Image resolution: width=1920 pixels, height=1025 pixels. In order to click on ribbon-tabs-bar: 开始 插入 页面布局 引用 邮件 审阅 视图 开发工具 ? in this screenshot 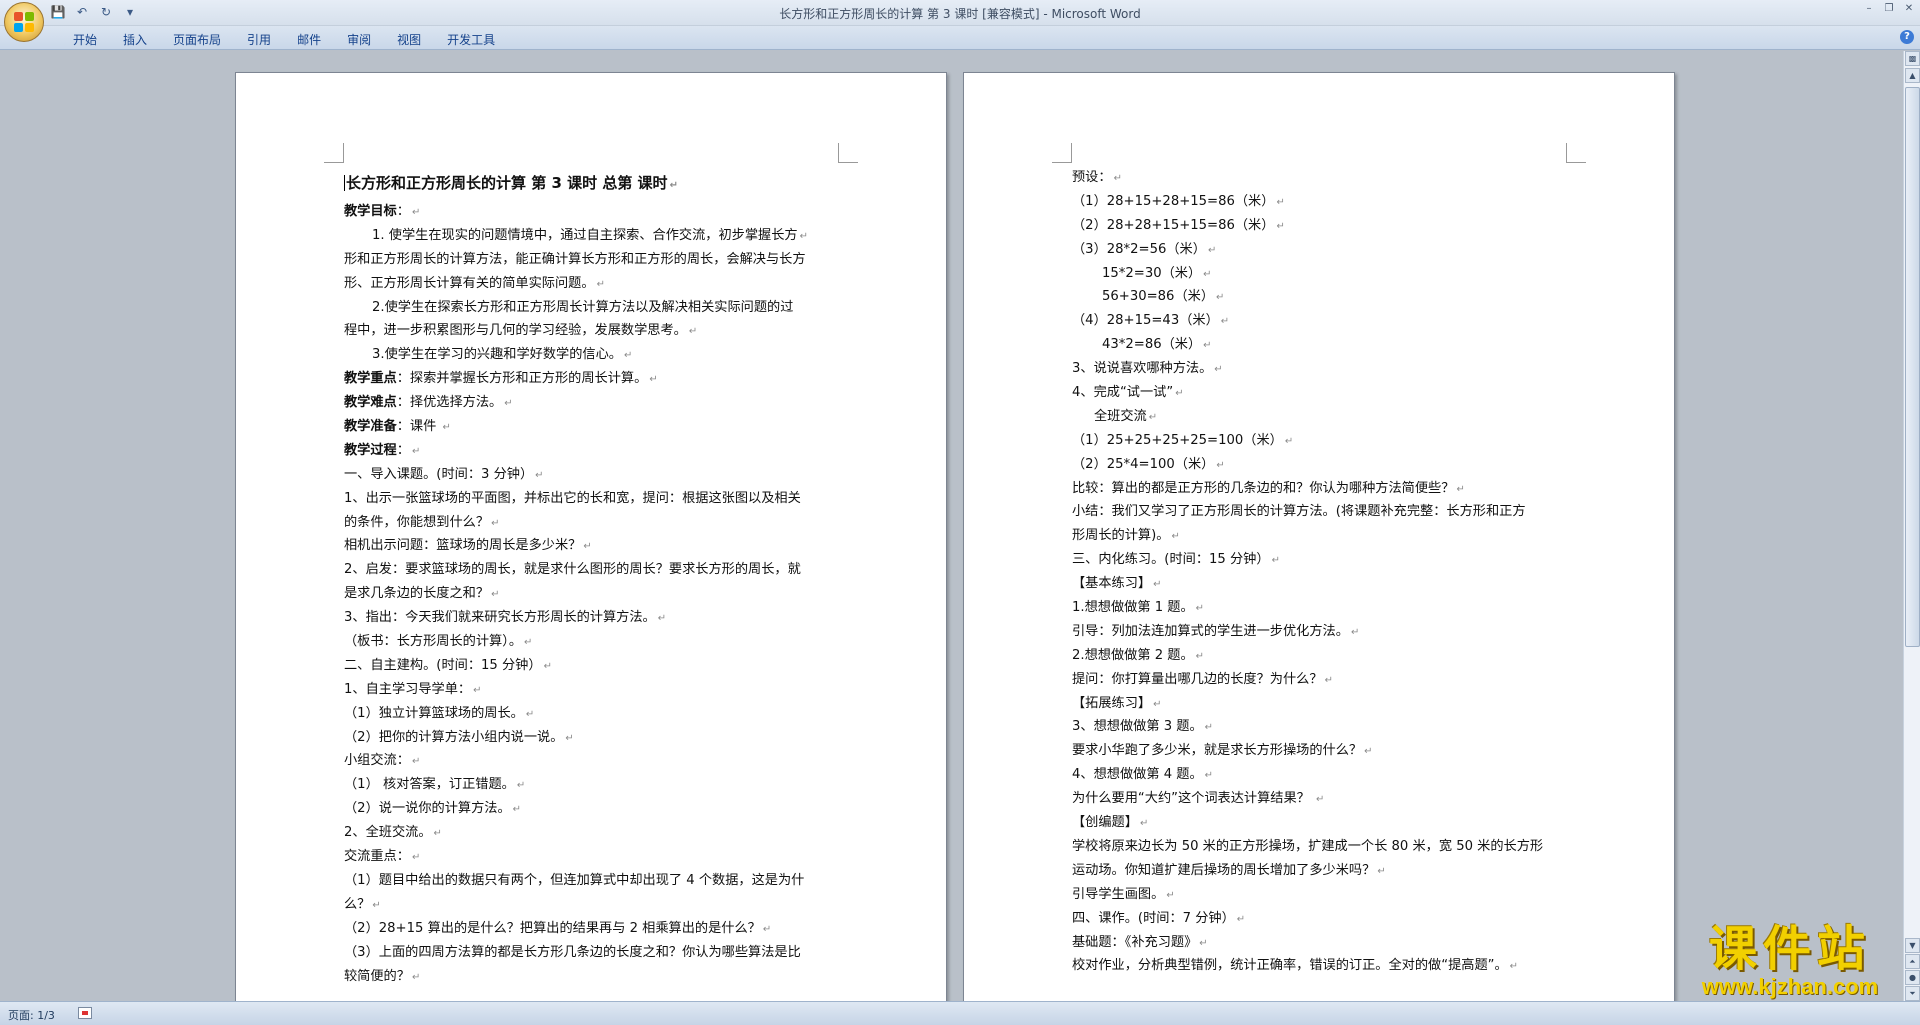, I will do `click(960, 38)`.